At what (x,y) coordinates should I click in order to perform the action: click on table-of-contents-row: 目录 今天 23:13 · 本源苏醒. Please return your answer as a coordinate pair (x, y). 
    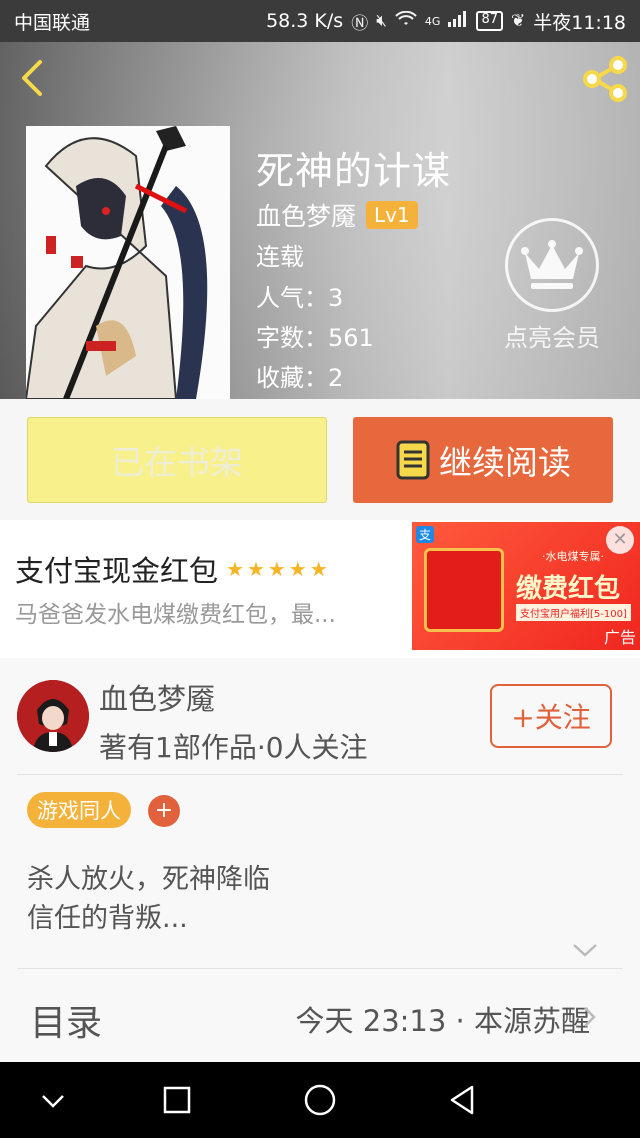
    Looking at the image, I should click on (320, 1016).